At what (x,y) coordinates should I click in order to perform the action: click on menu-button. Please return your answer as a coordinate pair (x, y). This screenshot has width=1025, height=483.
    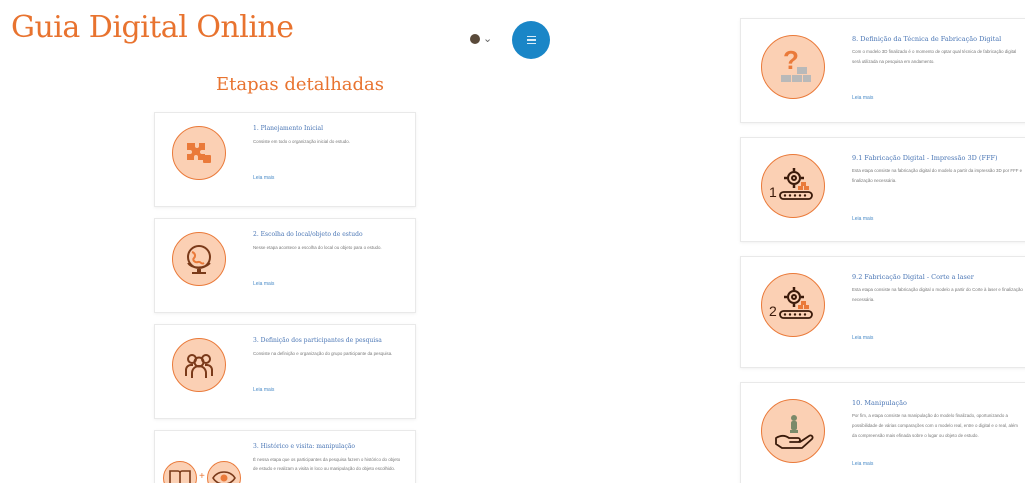
    Looking at the image, I should click on (531, 40).